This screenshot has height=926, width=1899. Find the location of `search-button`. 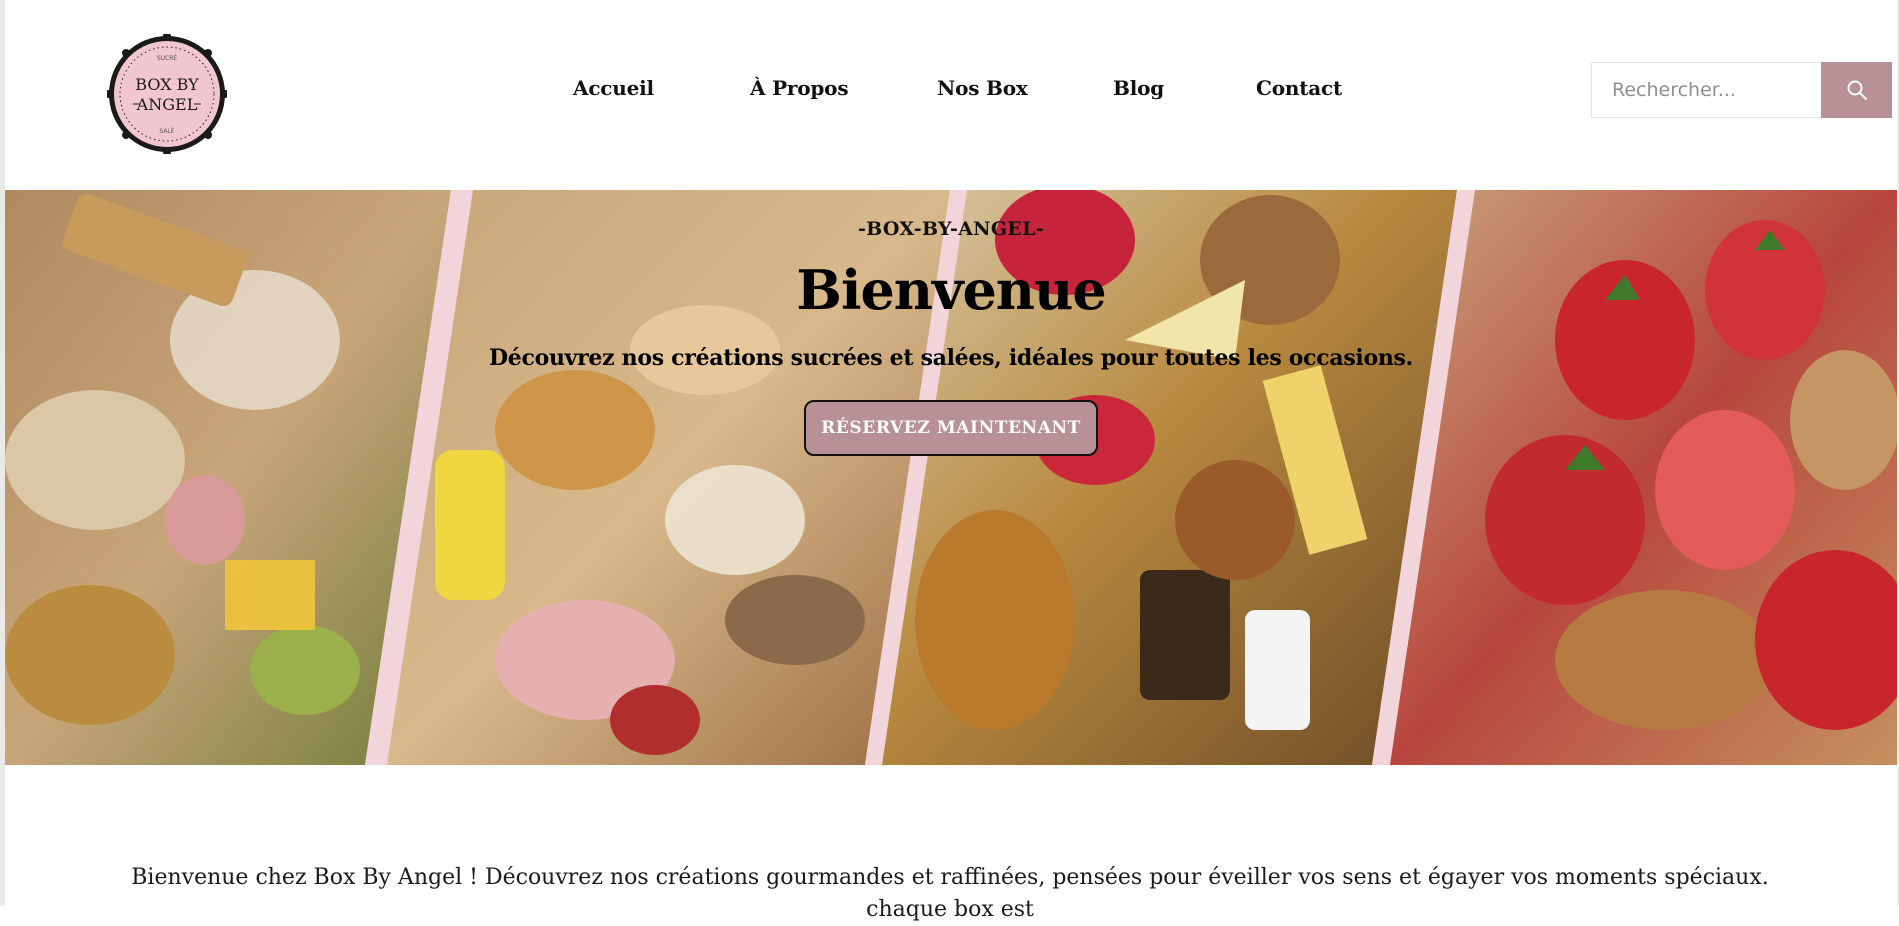

search-button is located at coordinates (1856, 90).